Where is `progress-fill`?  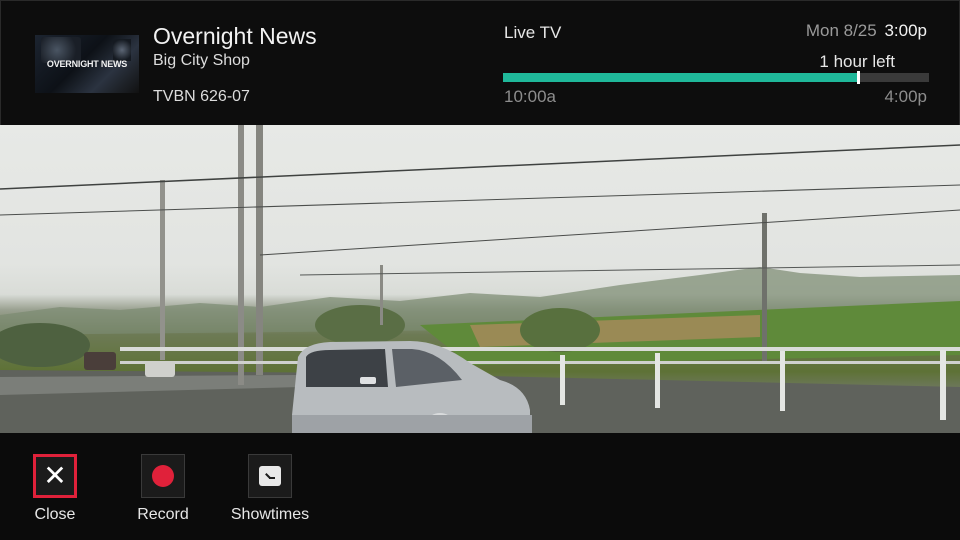 progress-fill is located at coordinates (680, 77).